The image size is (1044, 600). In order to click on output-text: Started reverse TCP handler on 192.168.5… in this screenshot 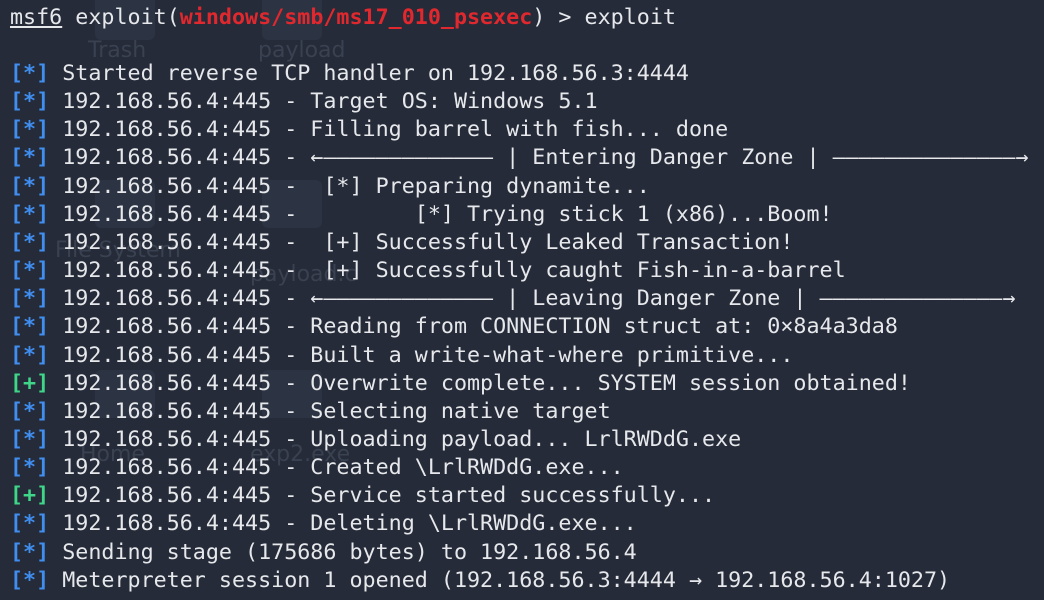, I will do `click(369, 73)`.